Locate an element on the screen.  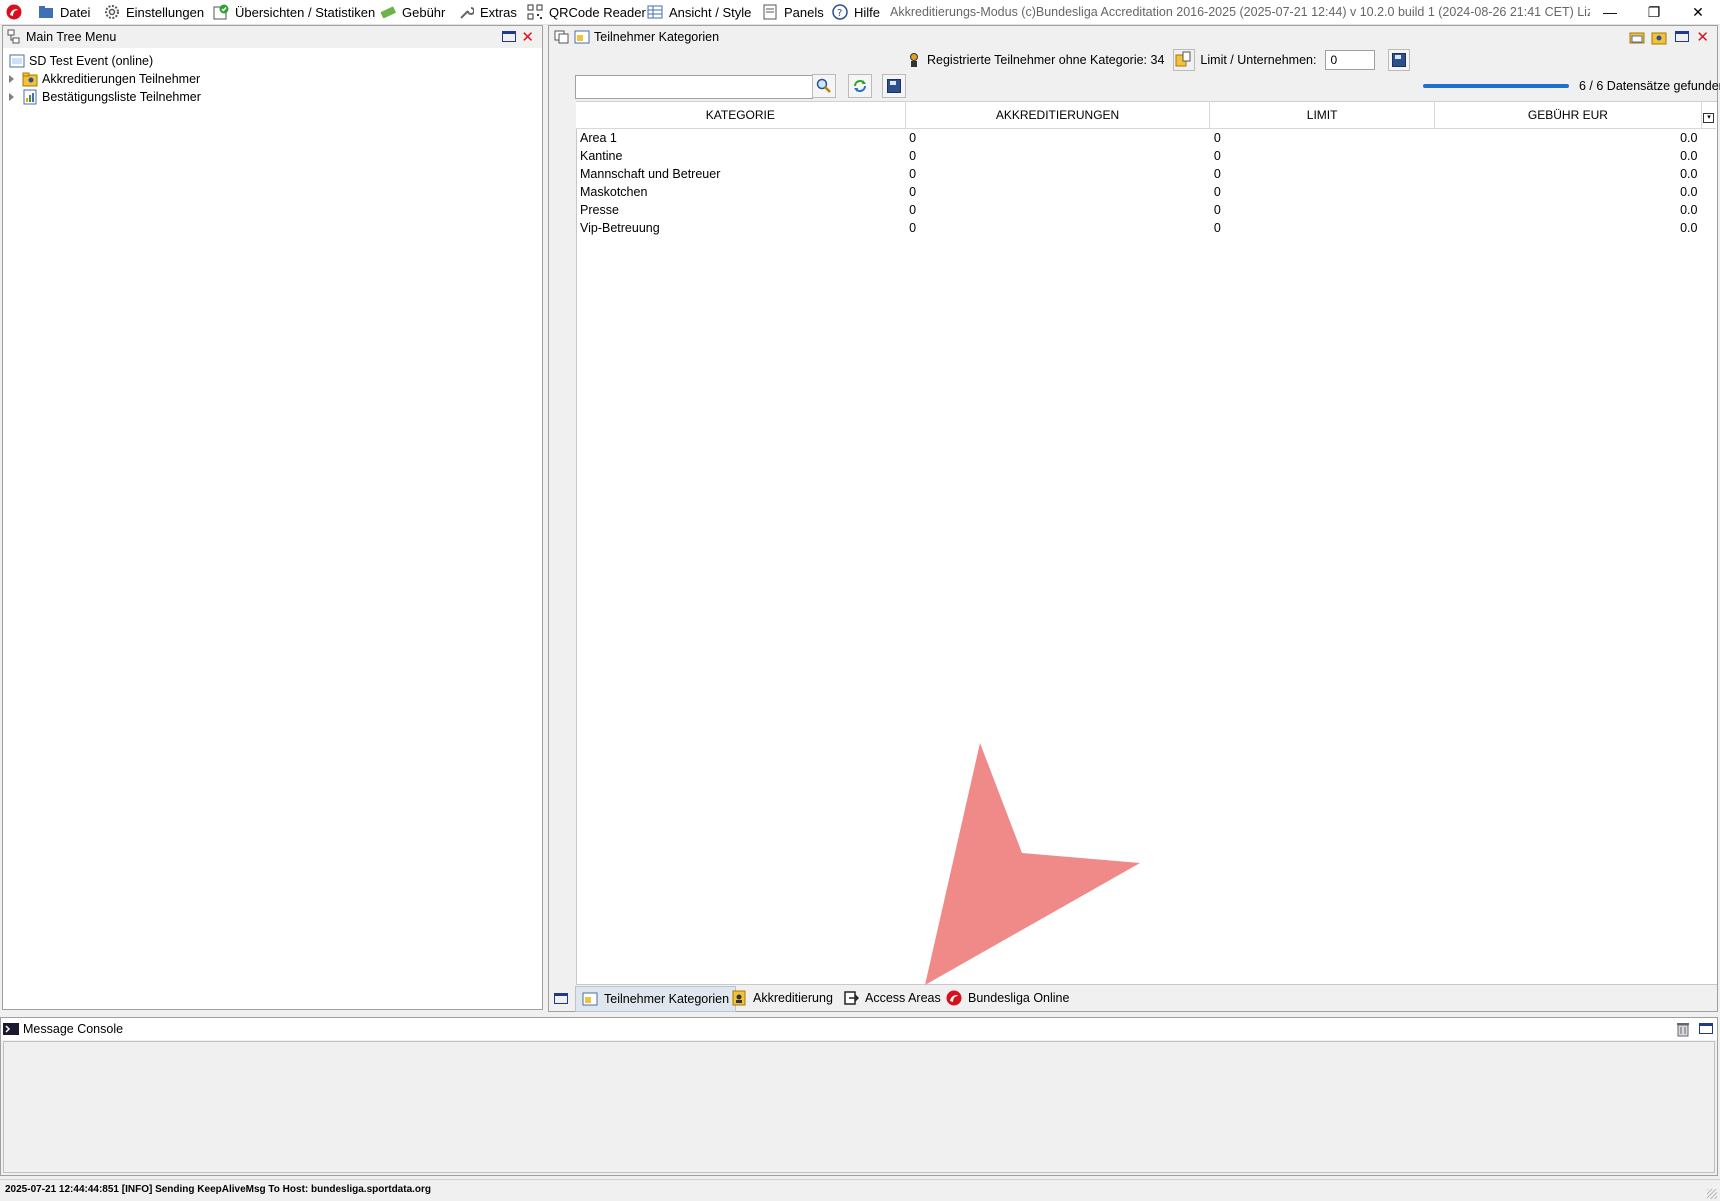
close-main-button: ✕ is located at coordinates (1702, 37).